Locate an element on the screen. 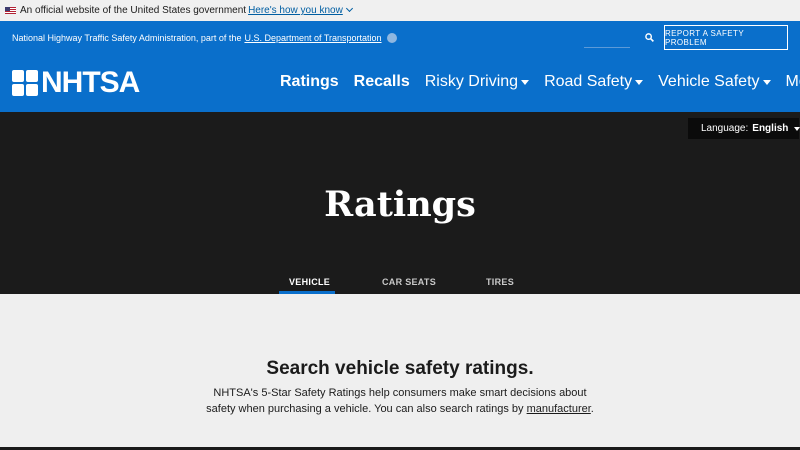 The height and width of the screenshot is (450, 800). language-selector: Language: English is located at coordinates (744, 128).